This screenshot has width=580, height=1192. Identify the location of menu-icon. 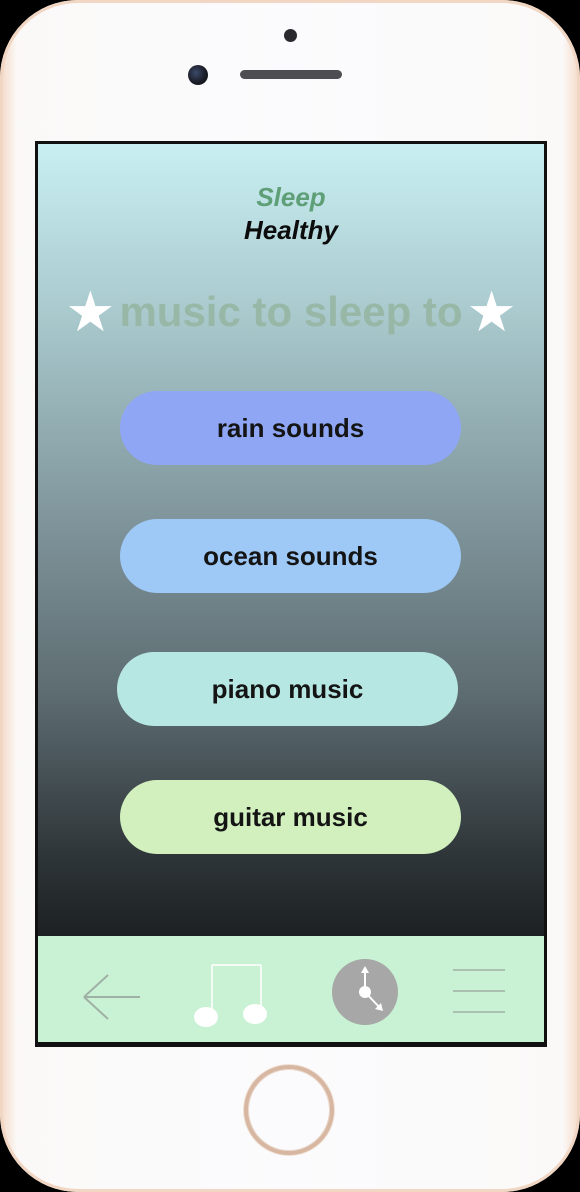
(479, 991).